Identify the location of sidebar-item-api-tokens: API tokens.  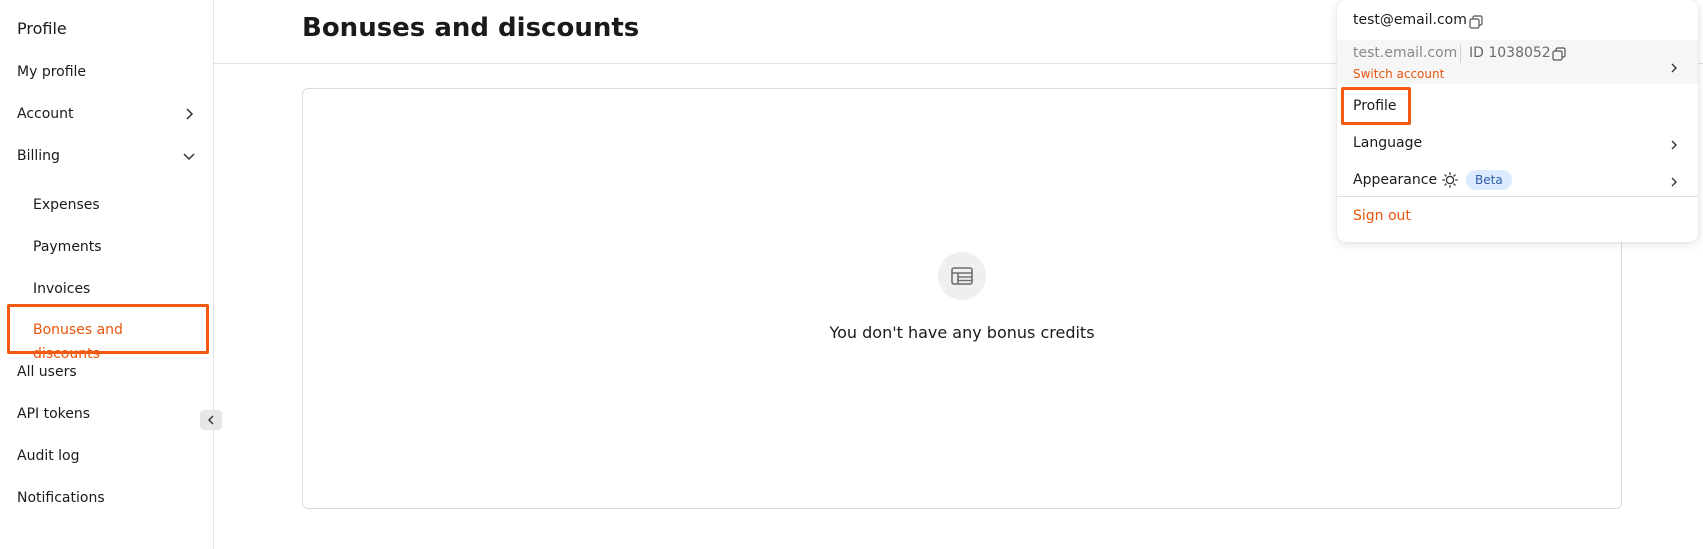
(107, 414).